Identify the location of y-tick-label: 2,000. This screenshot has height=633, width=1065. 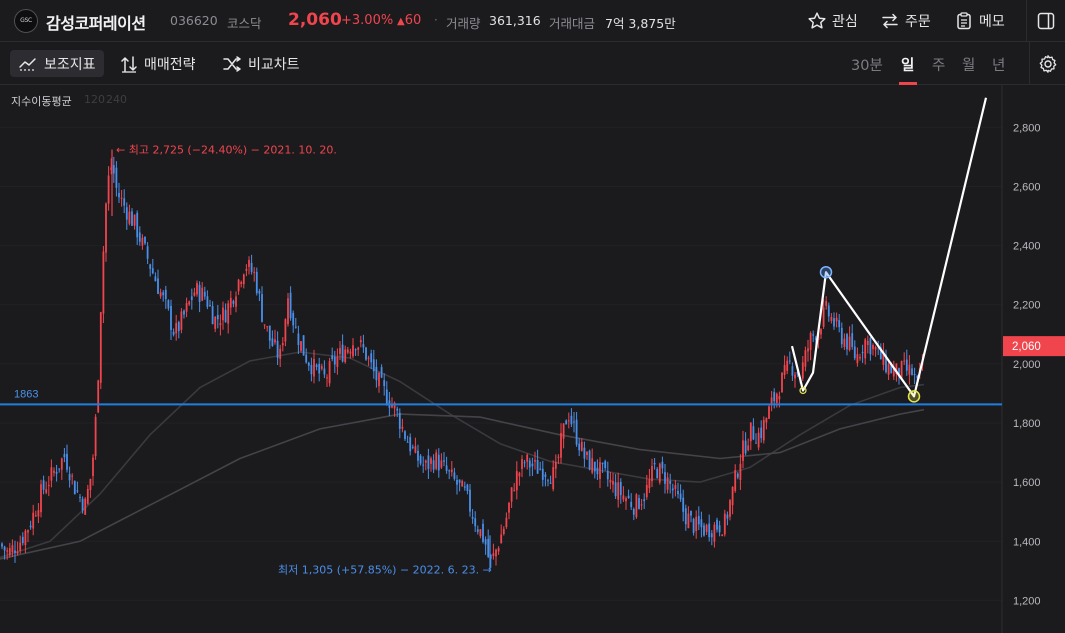
(1027, 365).